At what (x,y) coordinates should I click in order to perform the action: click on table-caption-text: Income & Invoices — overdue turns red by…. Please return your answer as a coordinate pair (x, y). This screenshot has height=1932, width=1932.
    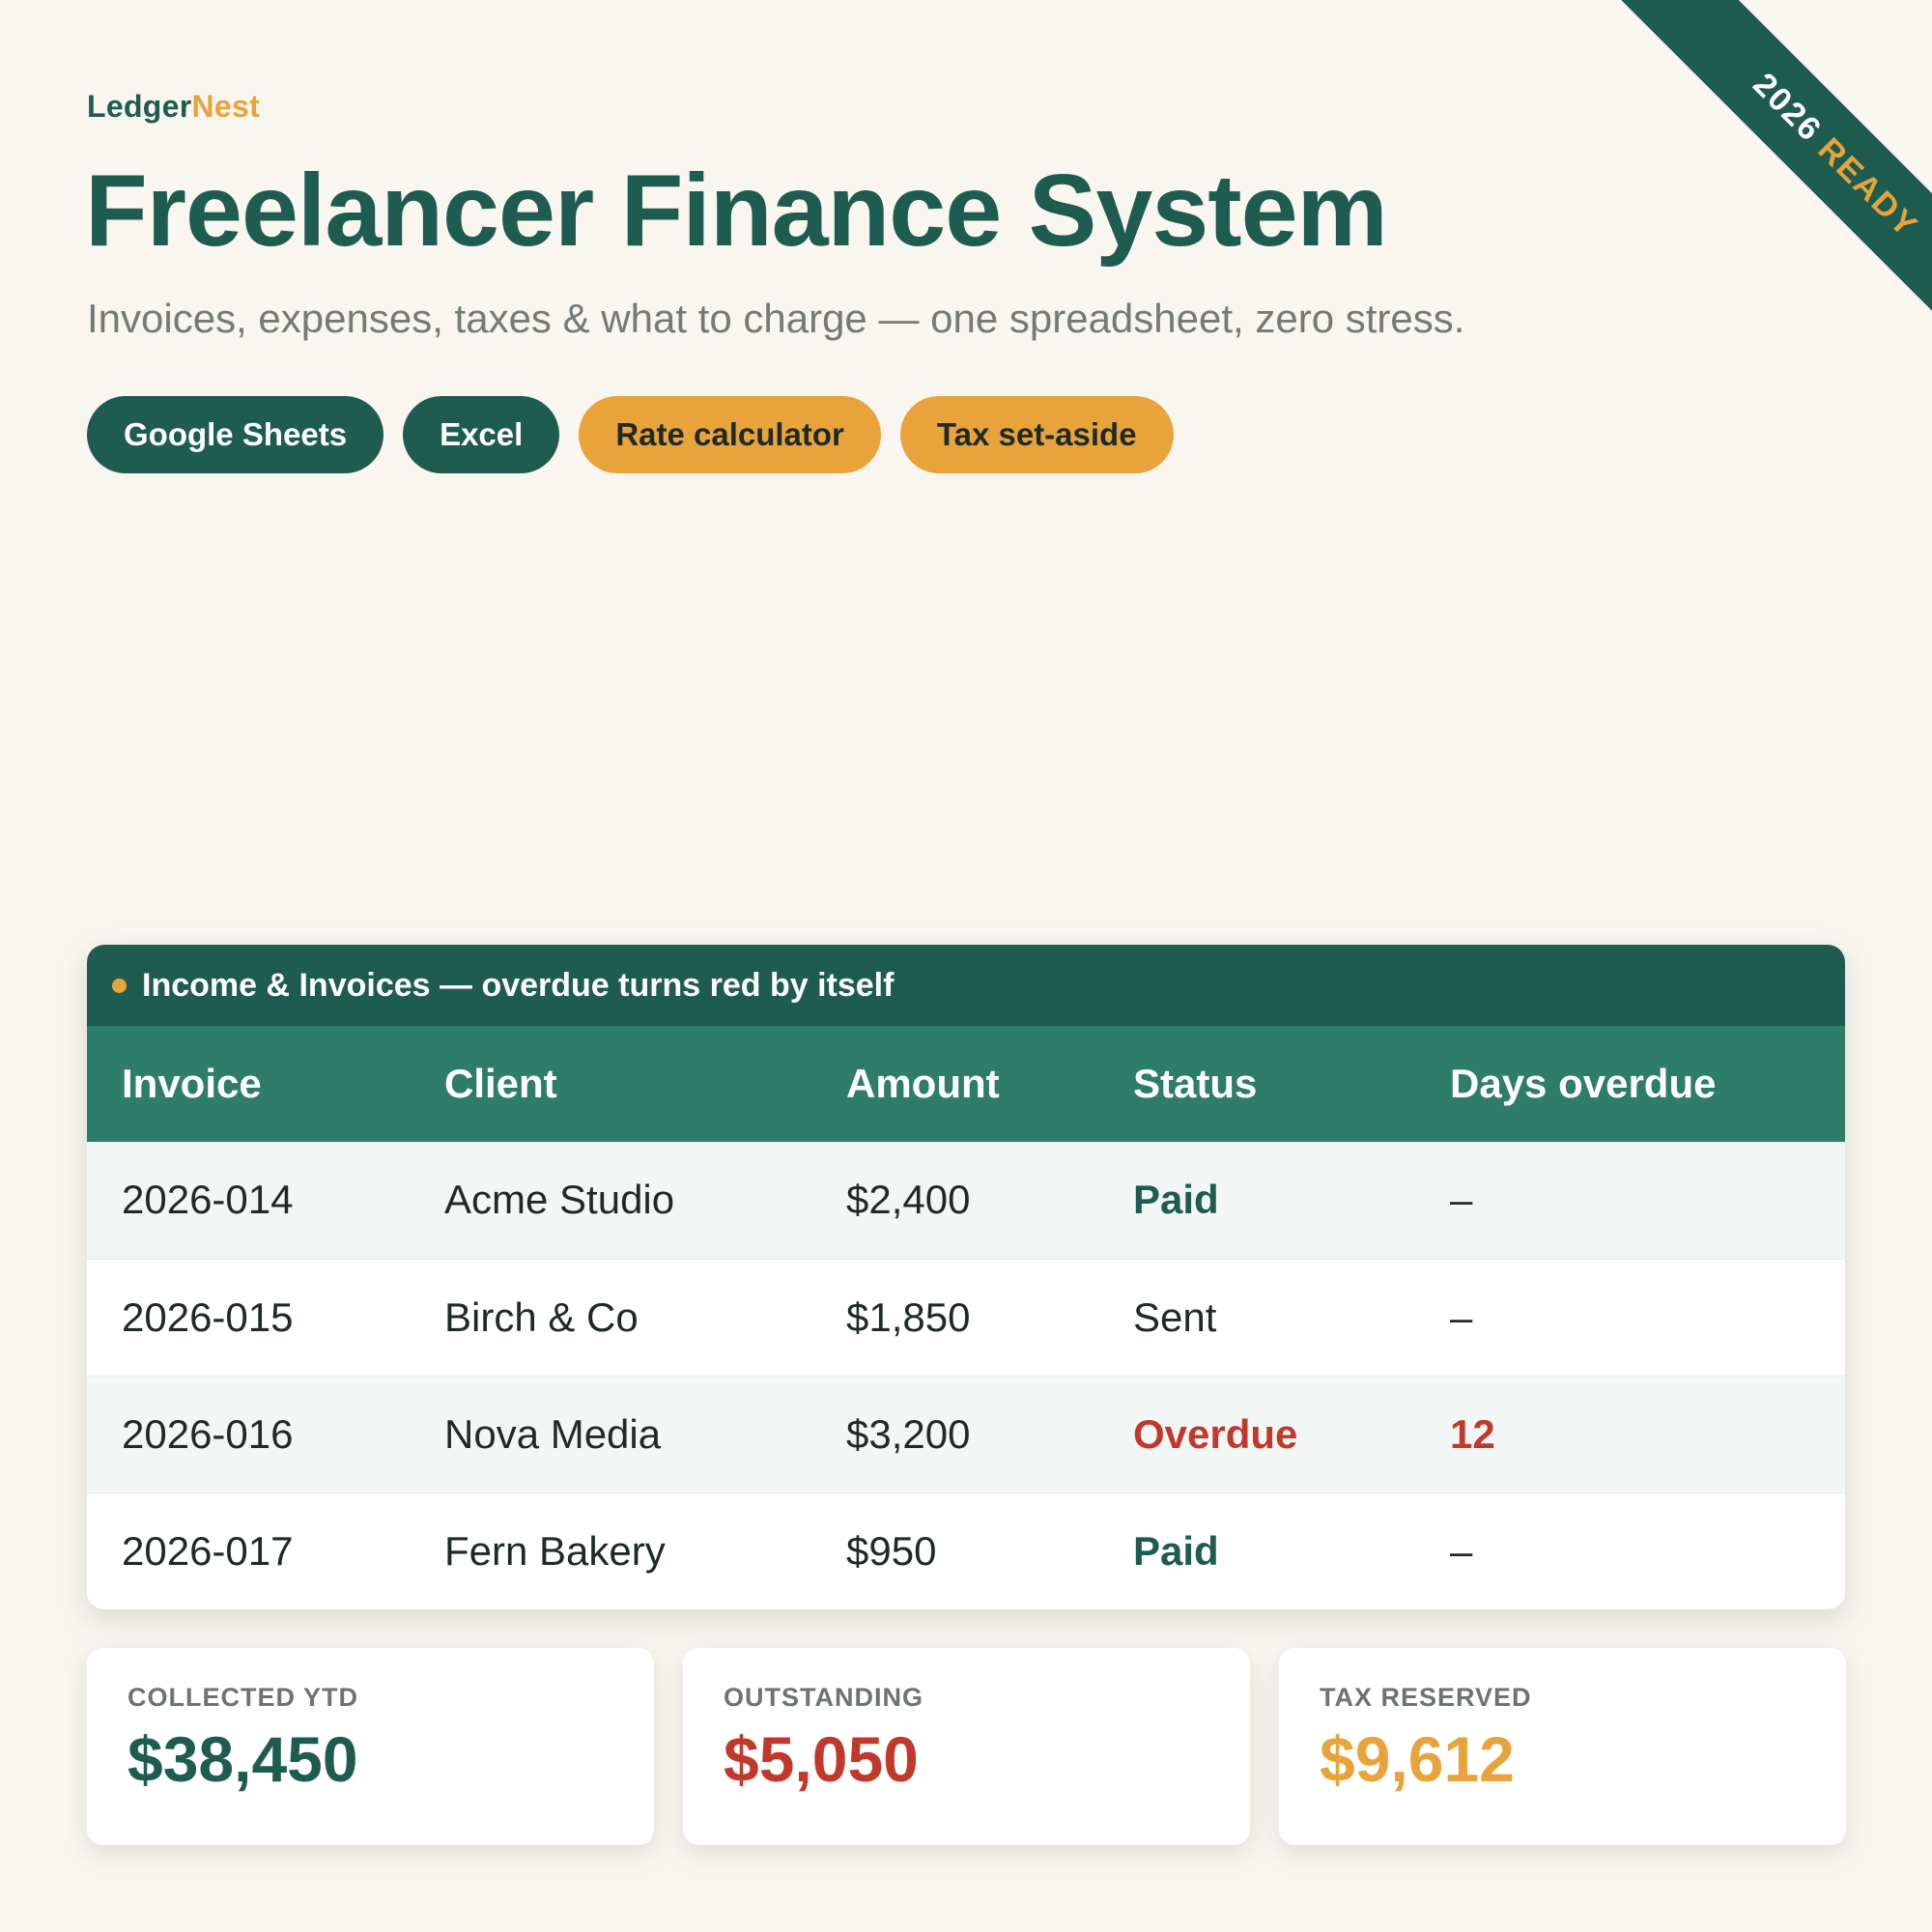
    Looking at the image, I should click on (518, 985).